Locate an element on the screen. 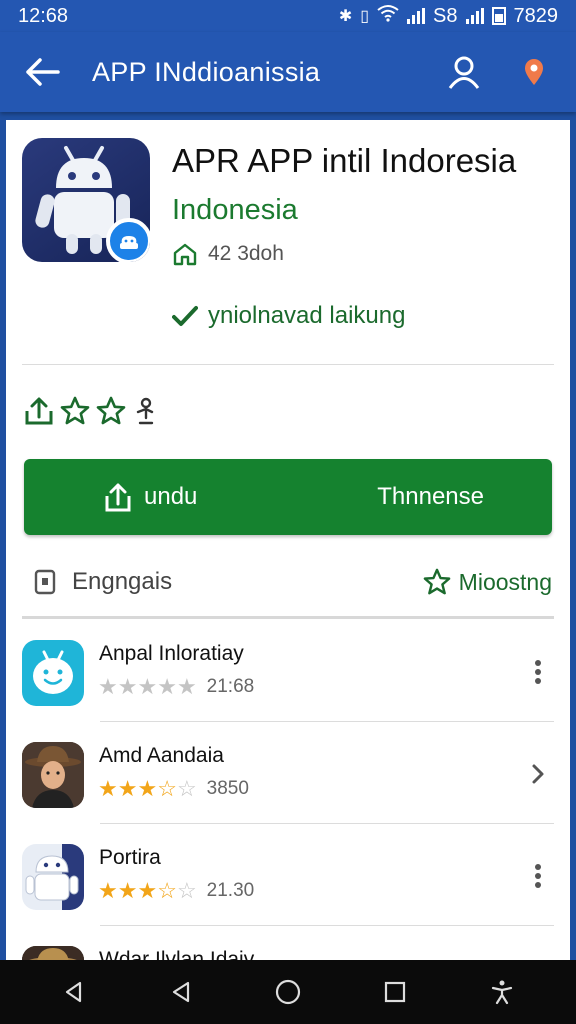 The image size is (576, 1024). android-robot-icon is located at coordinates (54, 877).